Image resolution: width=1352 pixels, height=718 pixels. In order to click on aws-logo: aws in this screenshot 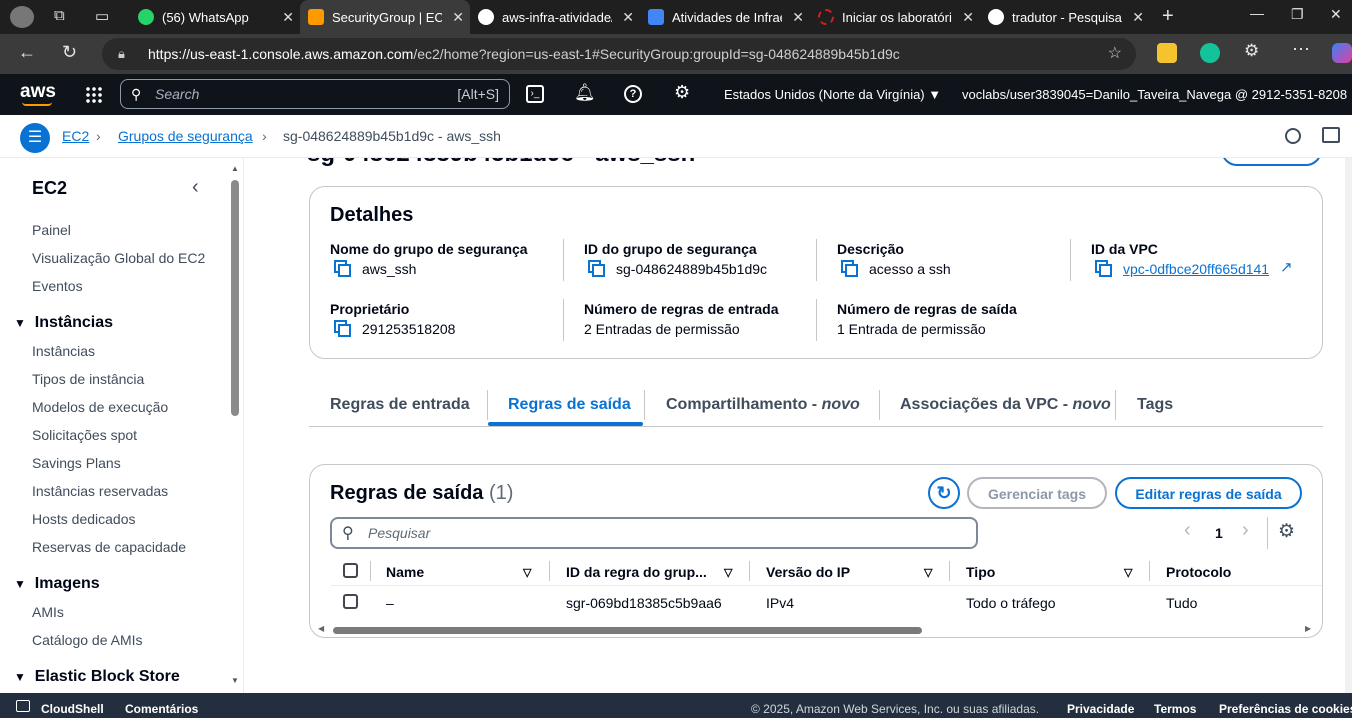, I will do `click(38, 92)`.